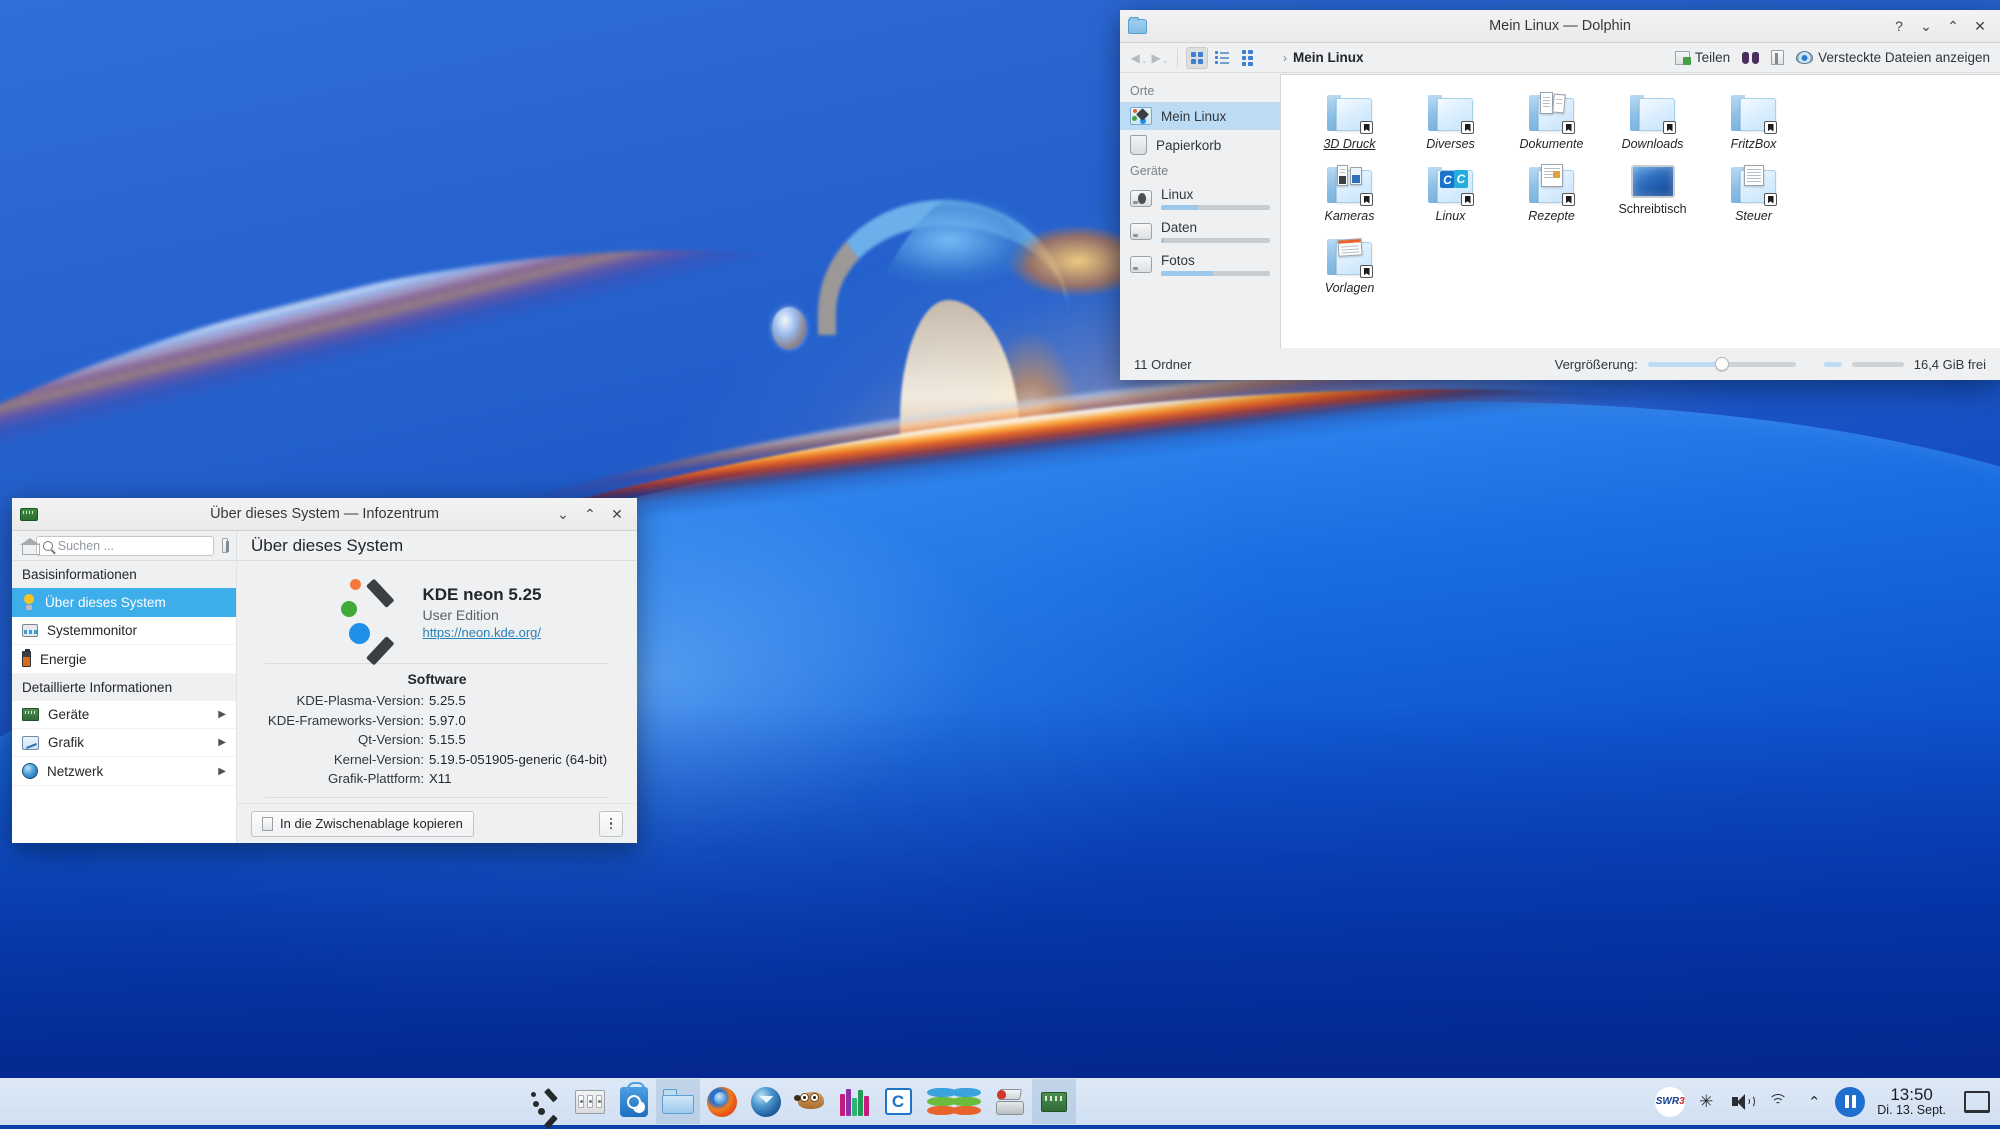  What do you see at coordinates (124, 659) in the screenshot?
I see `sidebar-item-energie: Energie` at bounding box center [124, 659].